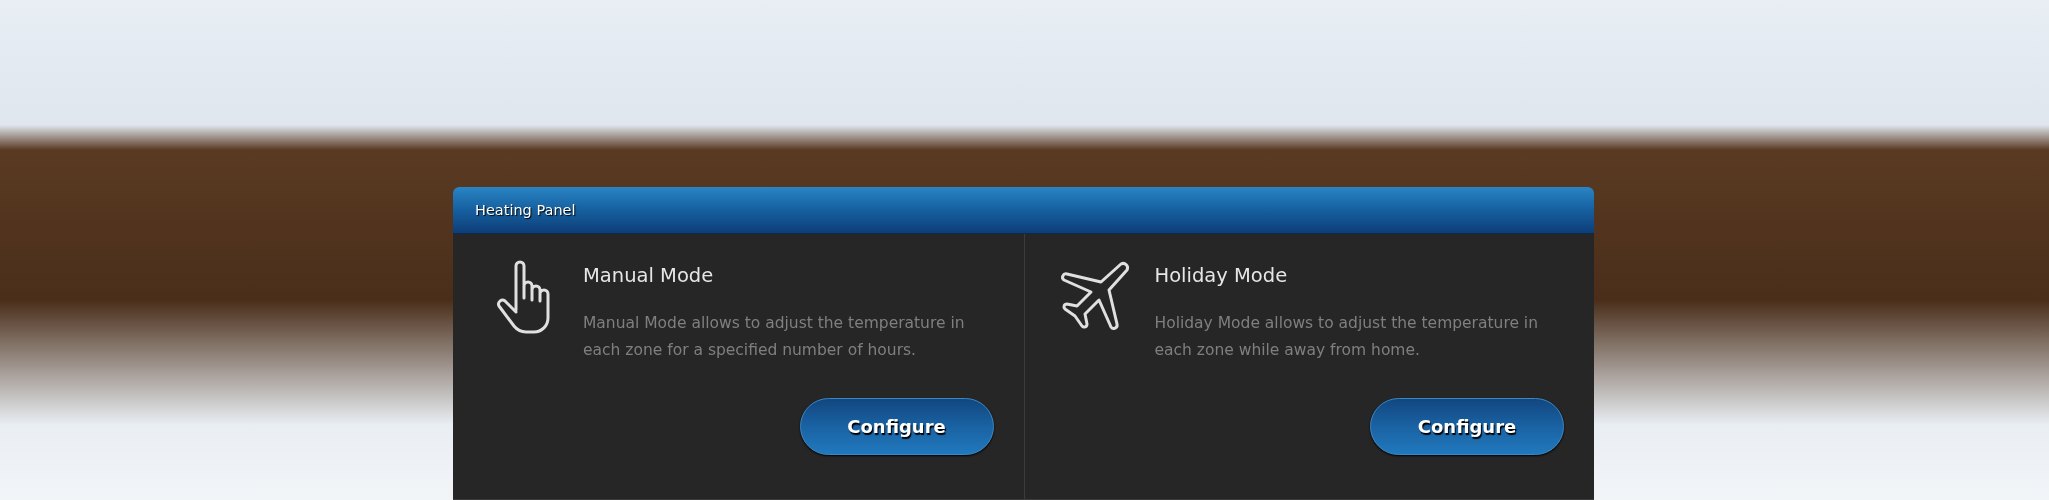 The width and height of the screenshot is (2049, 500). What do you see at coordinates (1094, 296) in the screenshot?
I see `airplane-icon` at bounding box center [1094, 296].